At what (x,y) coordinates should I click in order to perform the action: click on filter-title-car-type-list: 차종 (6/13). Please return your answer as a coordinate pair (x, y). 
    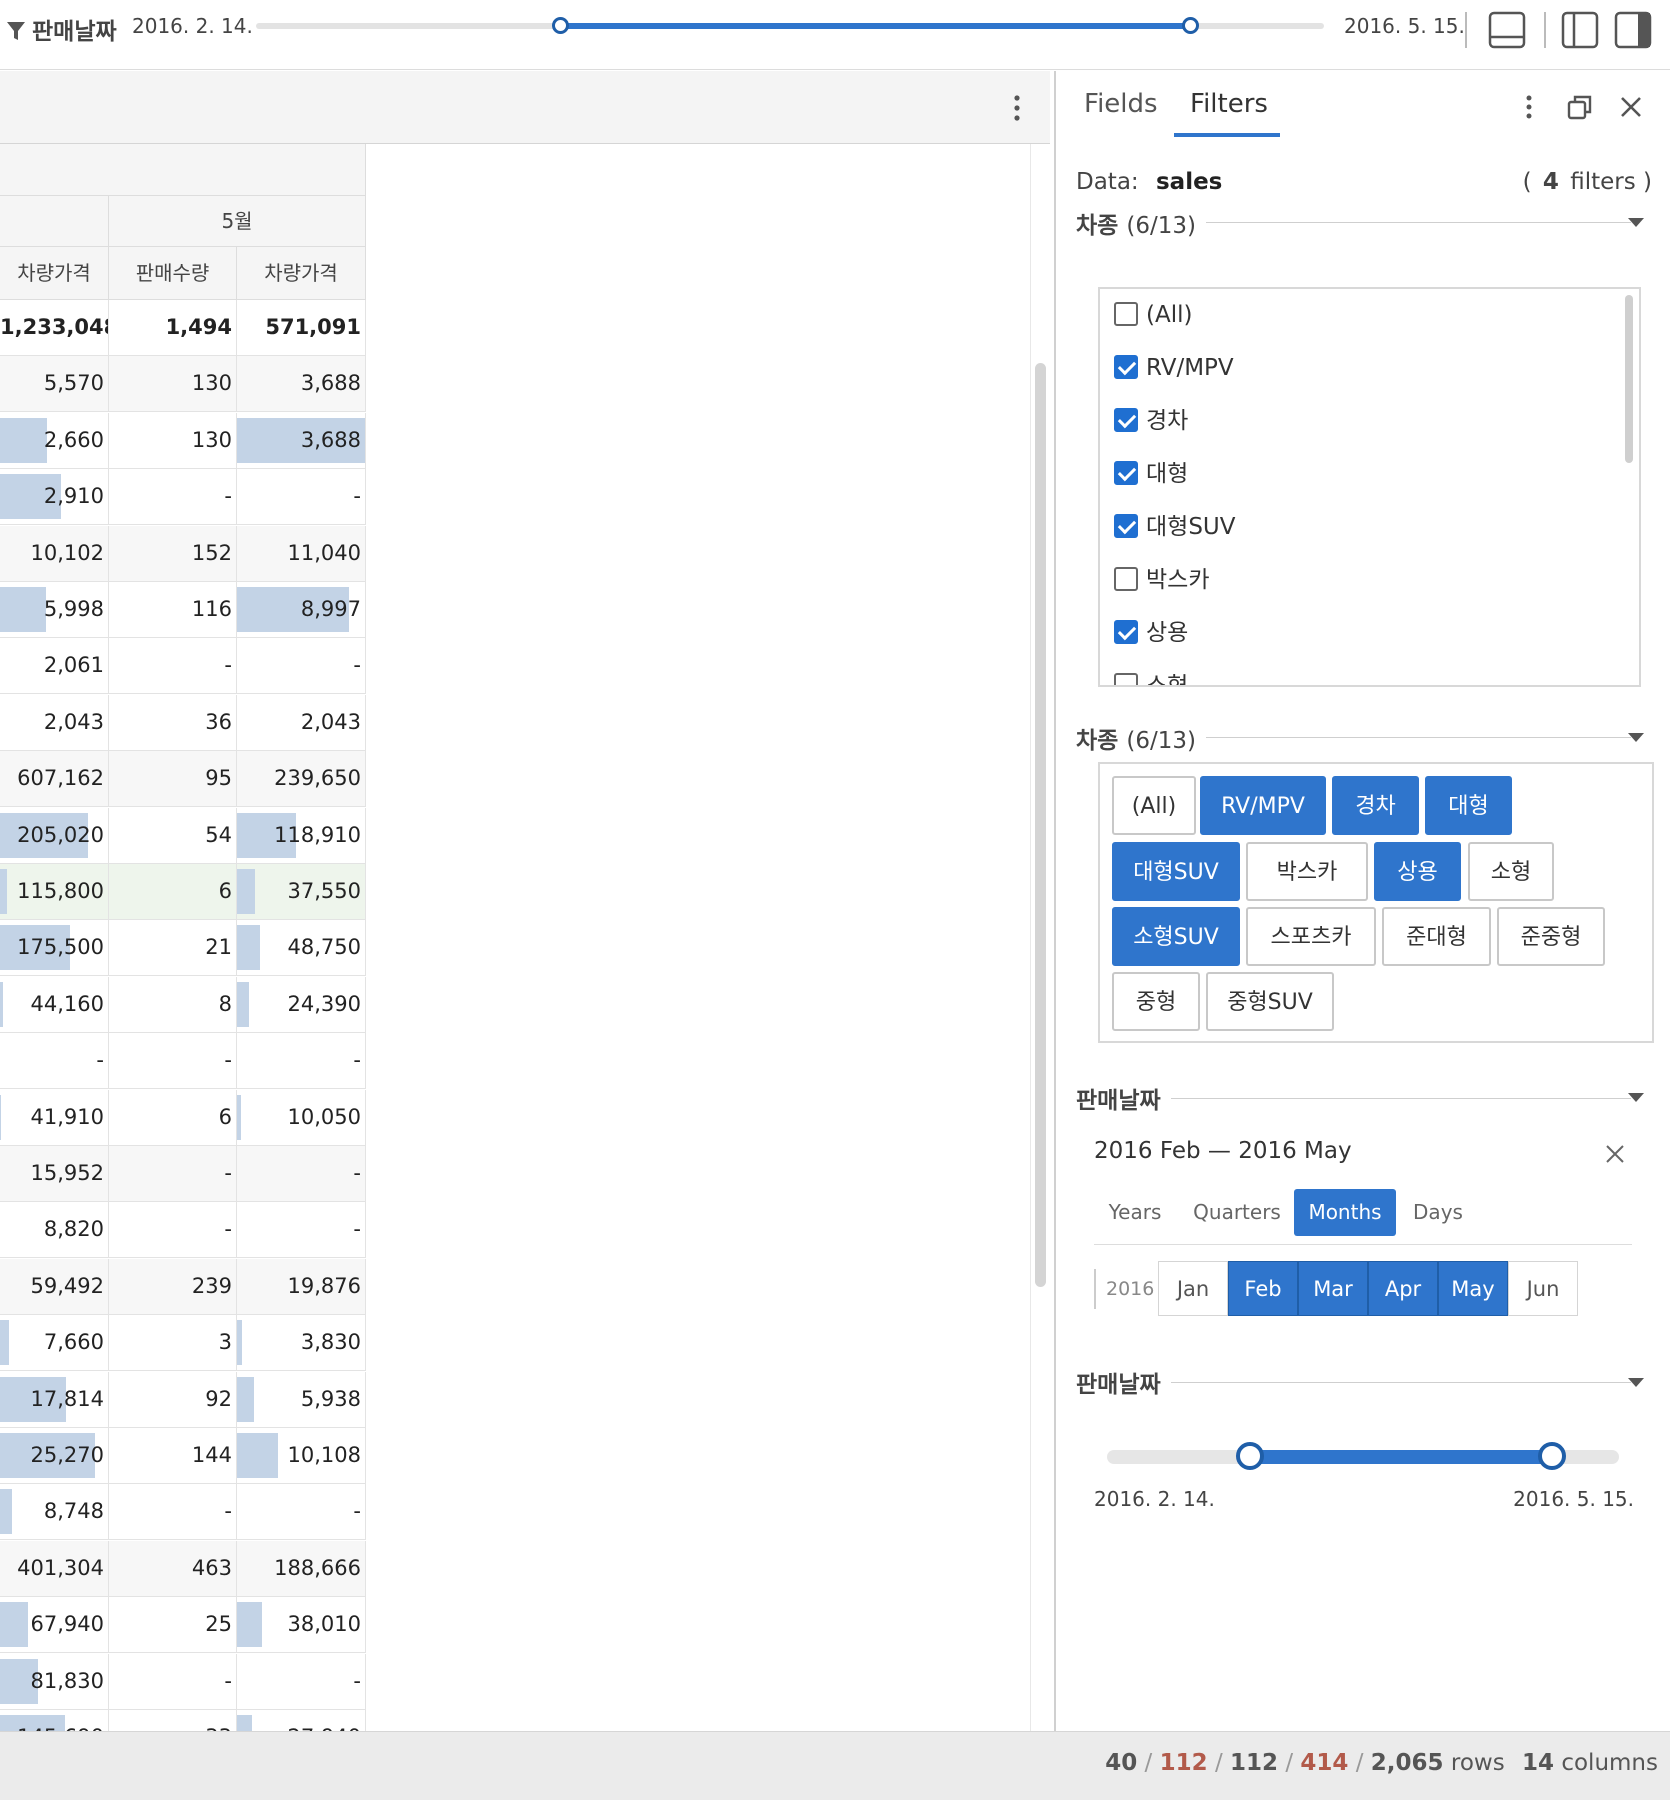
    Looking at the image, I should click on (1141, 223).